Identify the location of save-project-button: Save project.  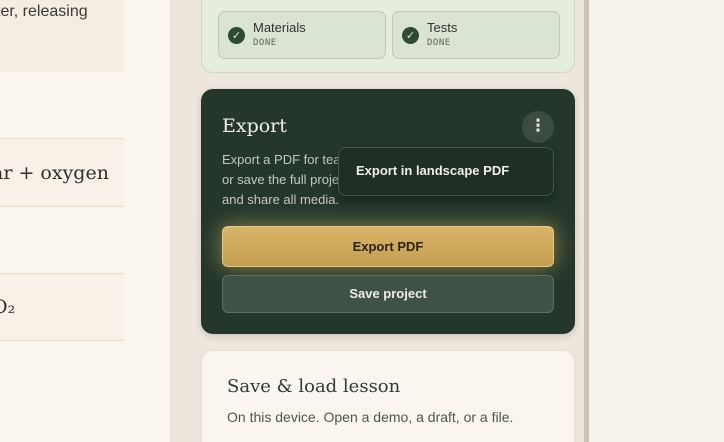
(388, 294).